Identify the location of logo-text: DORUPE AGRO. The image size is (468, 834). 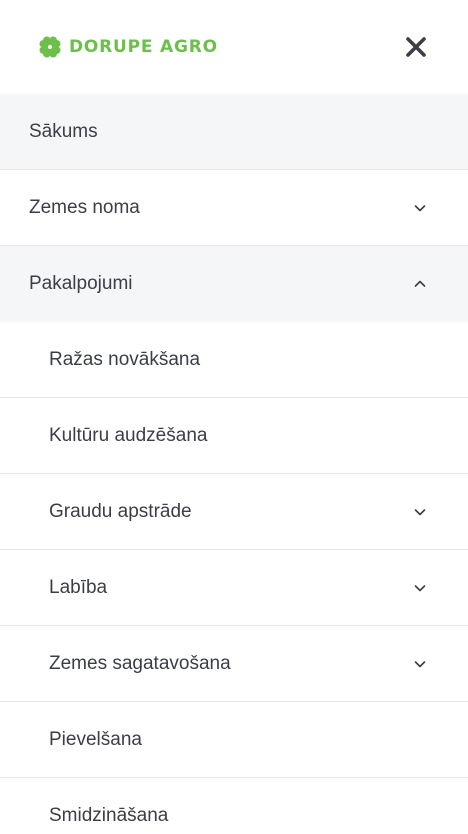
(143, 47).